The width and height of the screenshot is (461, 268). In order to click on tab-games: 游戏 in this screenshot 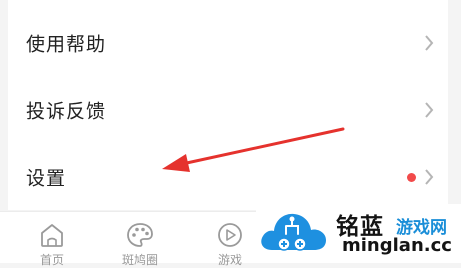, I will do `click(230, 239)`.